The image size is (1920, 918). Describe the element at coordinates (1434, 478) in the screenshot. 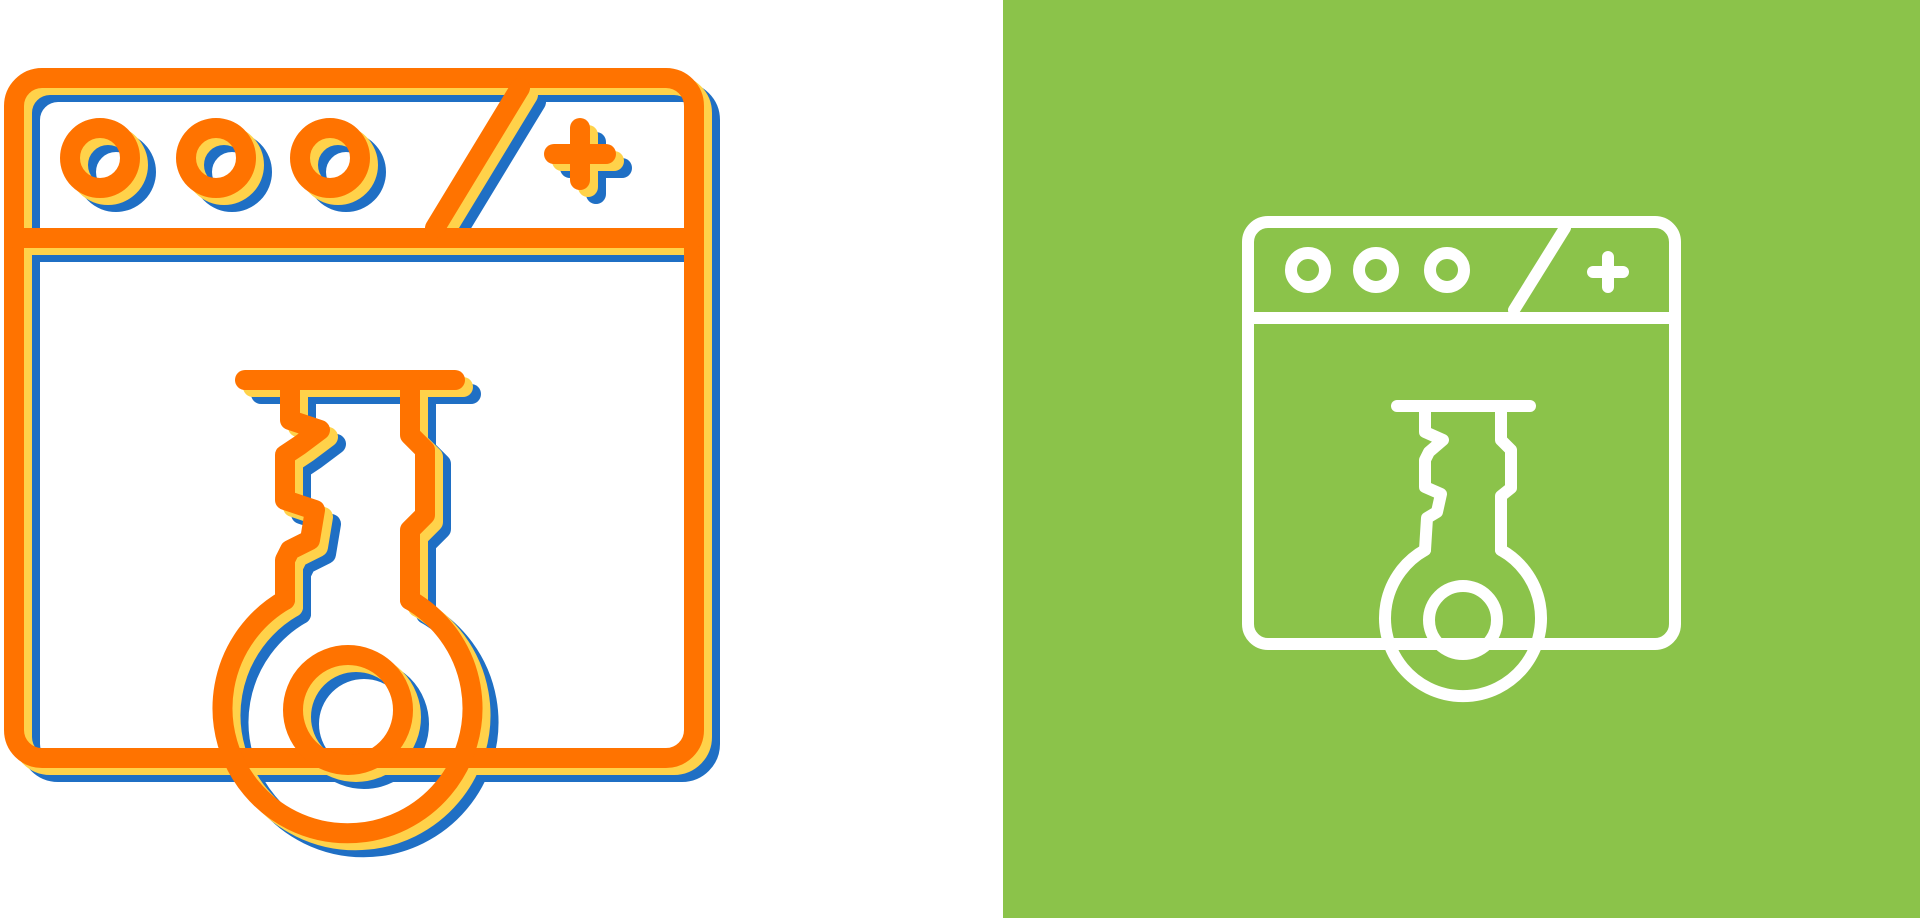

I see `key-shaft-left` at that location.